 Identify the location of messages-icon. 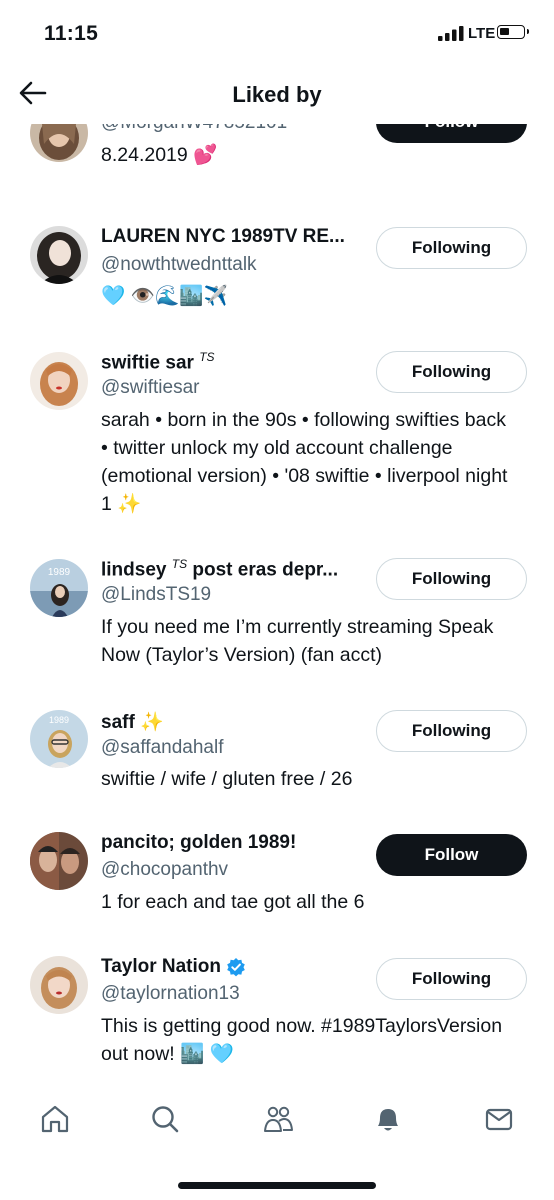
(499, 1119).